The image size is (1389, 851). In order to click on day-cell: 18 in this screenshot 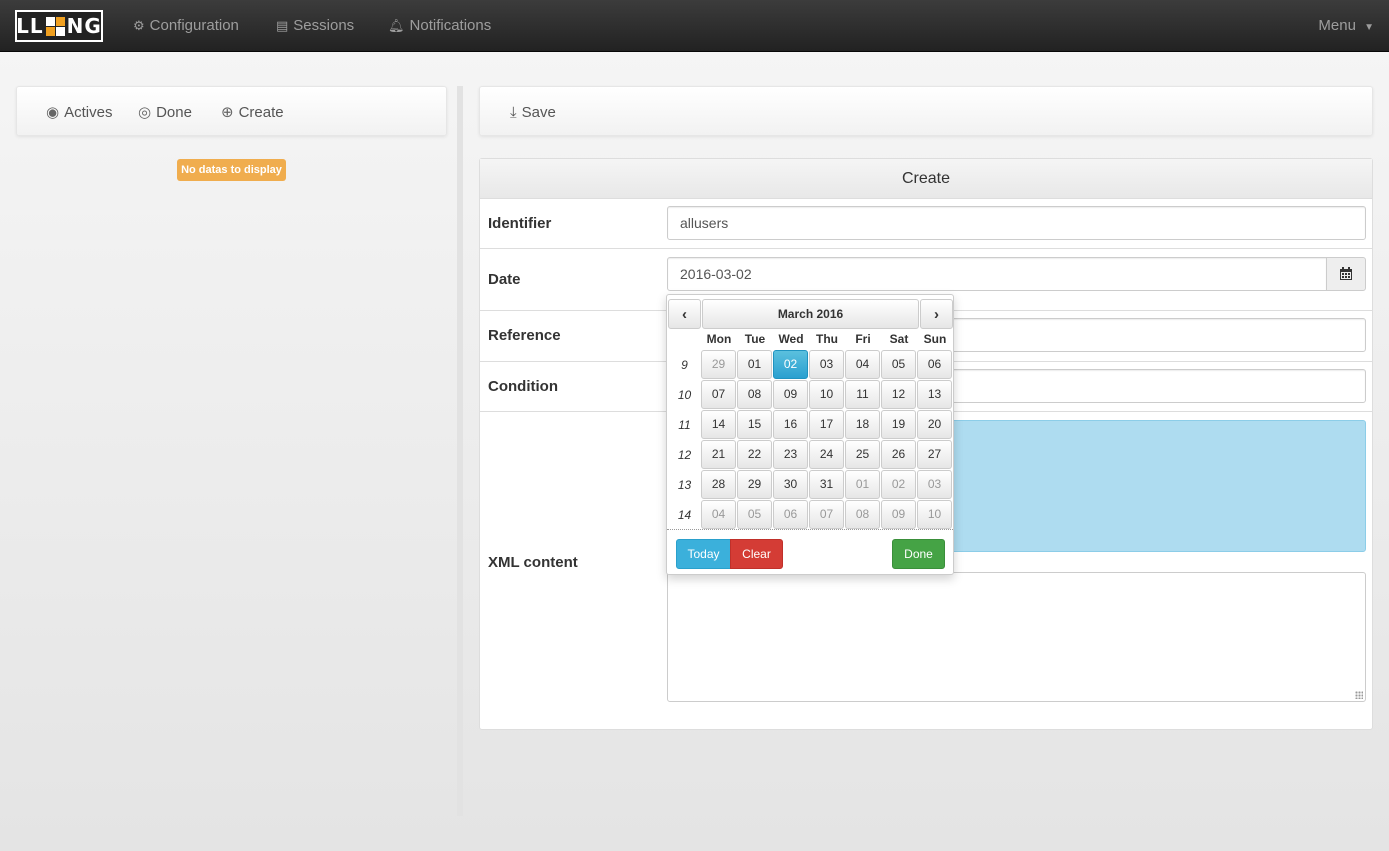, I will do `click(862, 424)`.